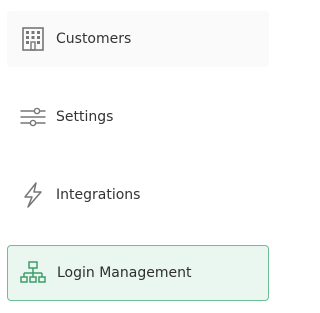 This screenshot has height=313, width=320. I want to click on sliders-icon, so click(33, 117).